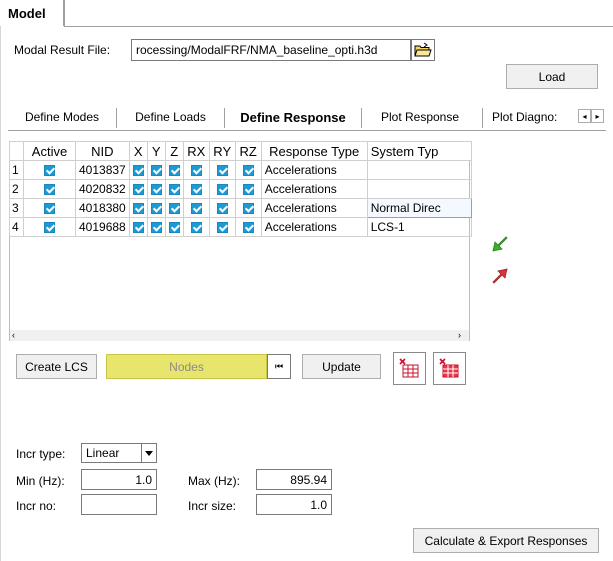 This screenshot has height=561, width=613. I want to click on calculate-export-label: Calculate & Export Responses, so click(506, 540).